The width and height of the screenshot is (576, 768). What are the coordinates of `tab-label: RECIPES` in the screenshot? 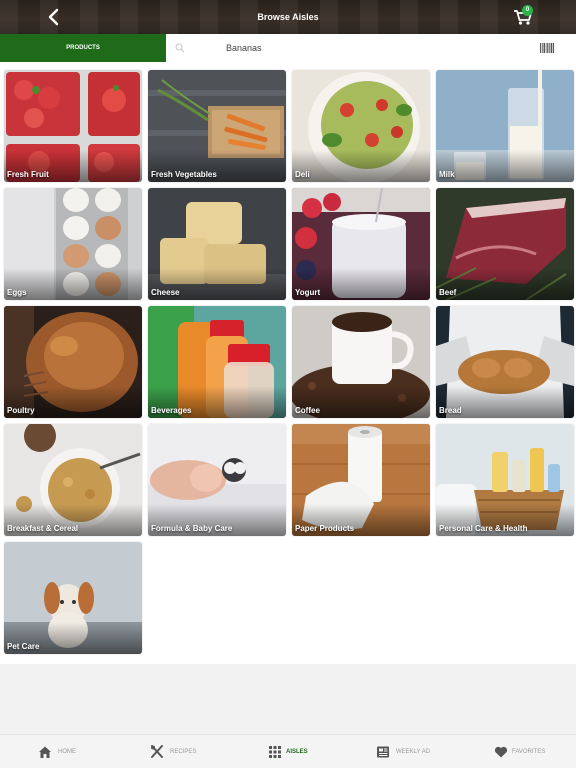 It's located at (183, 752).